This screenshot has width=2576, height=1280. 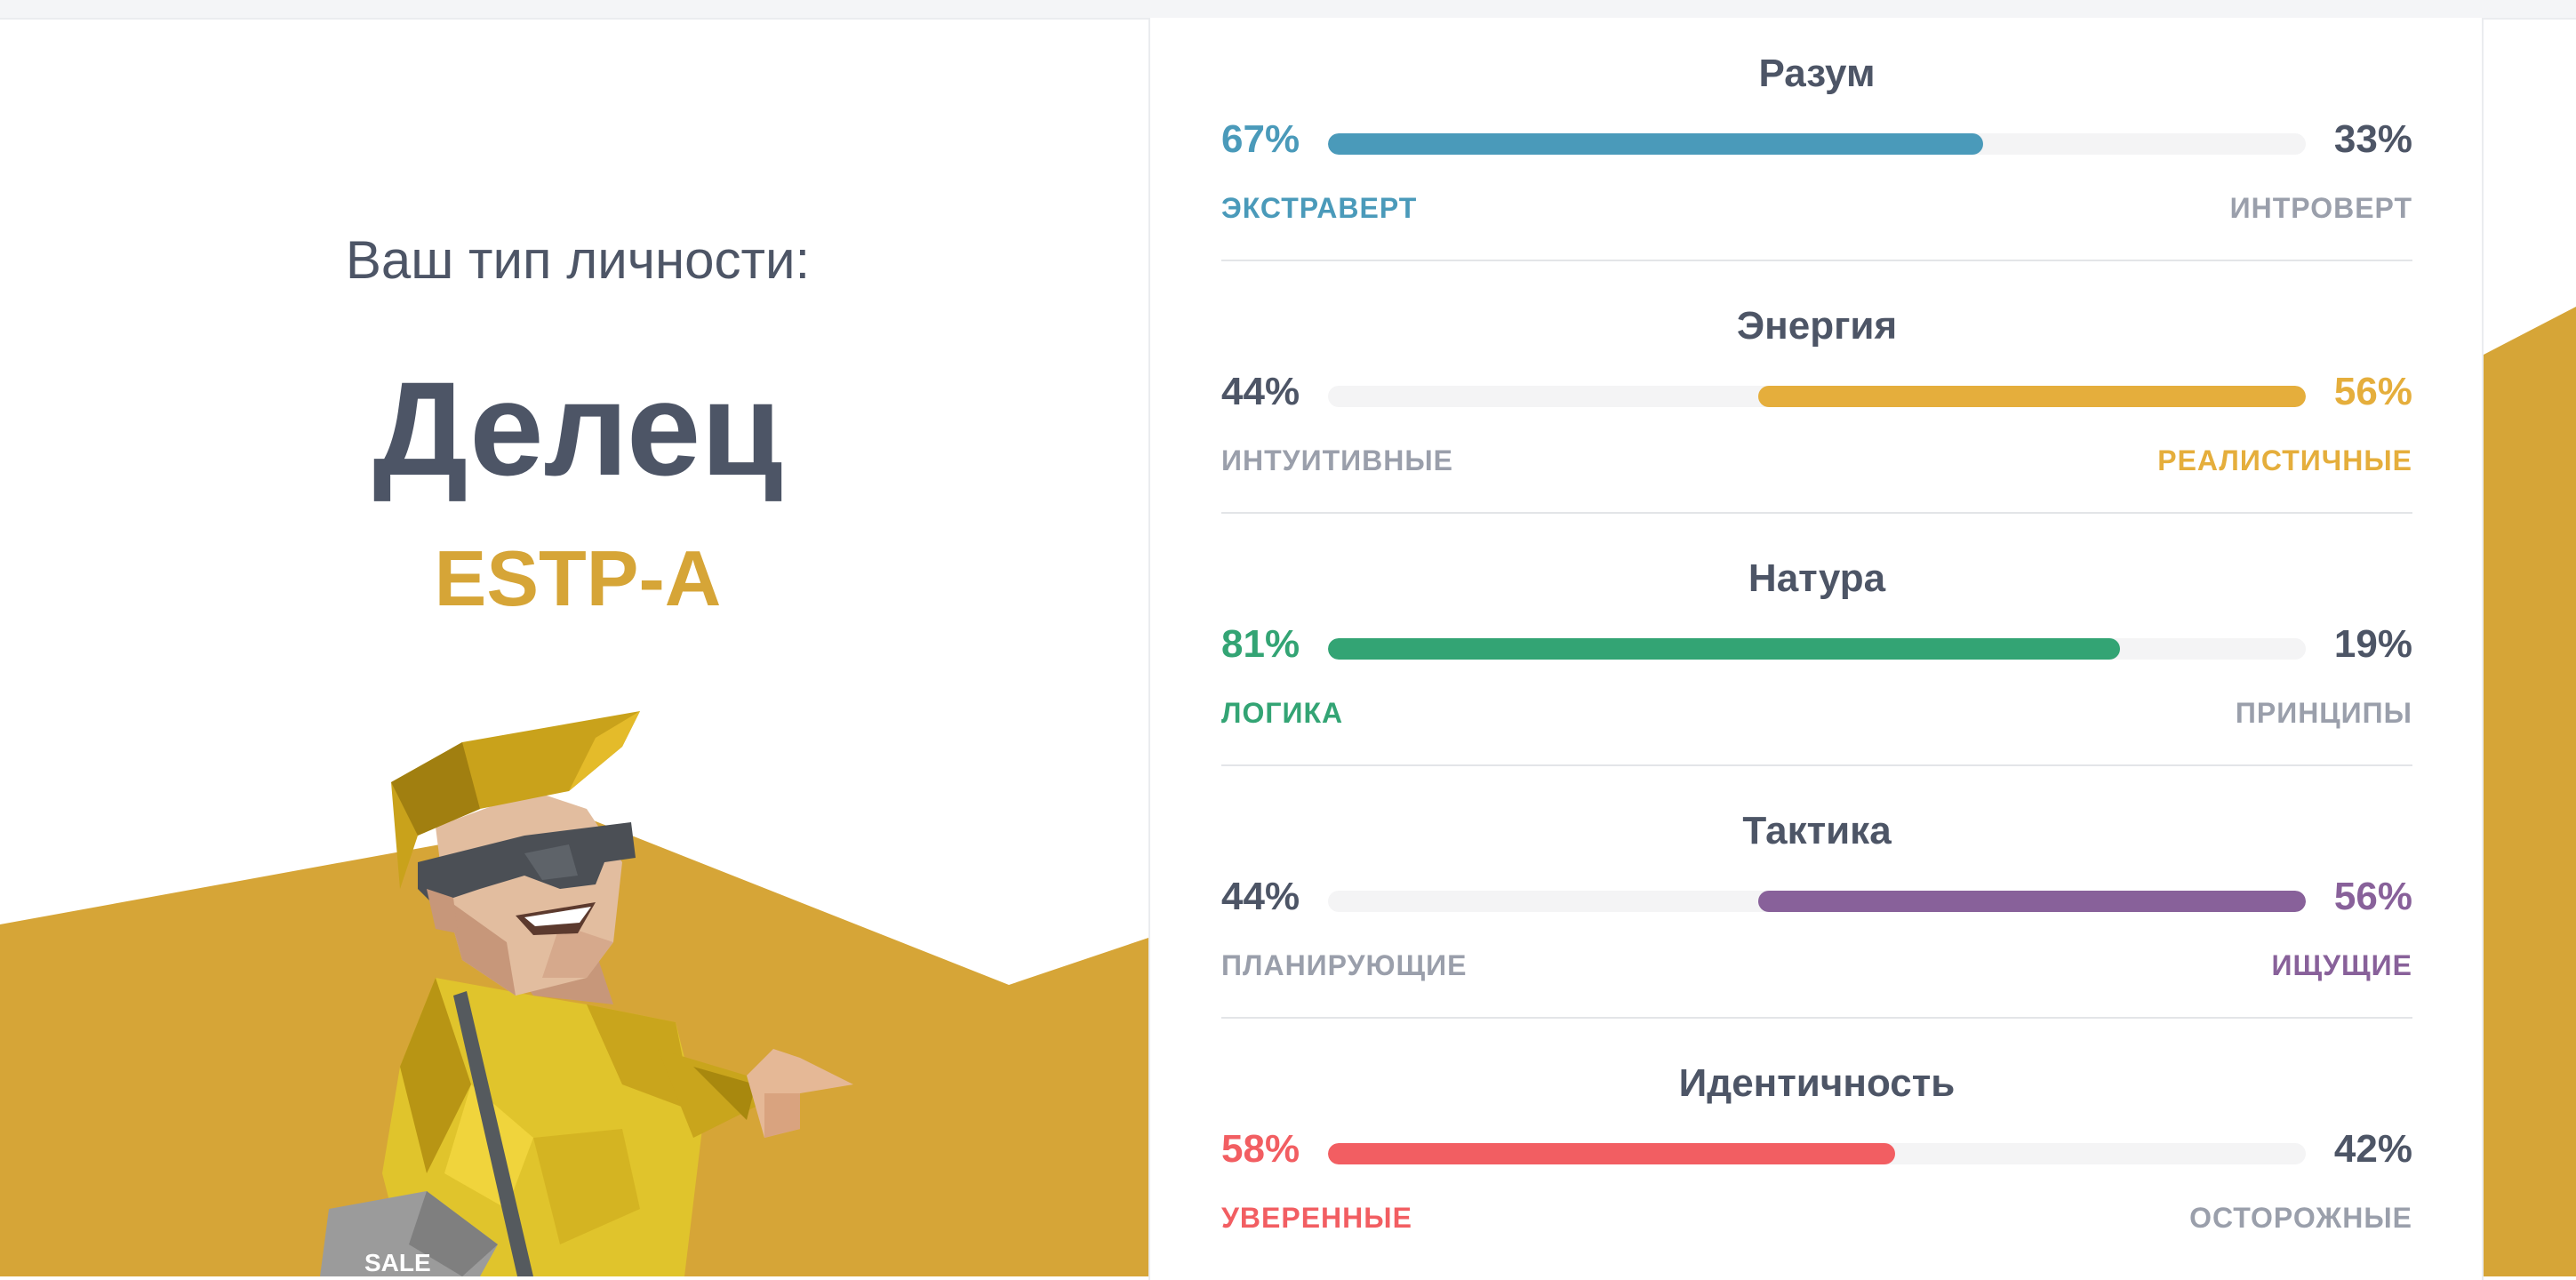 What do you see at coordinates (1817, 73) in the screenshot?
I see `trait-title: Разум` at bounding box center [1817, 73].